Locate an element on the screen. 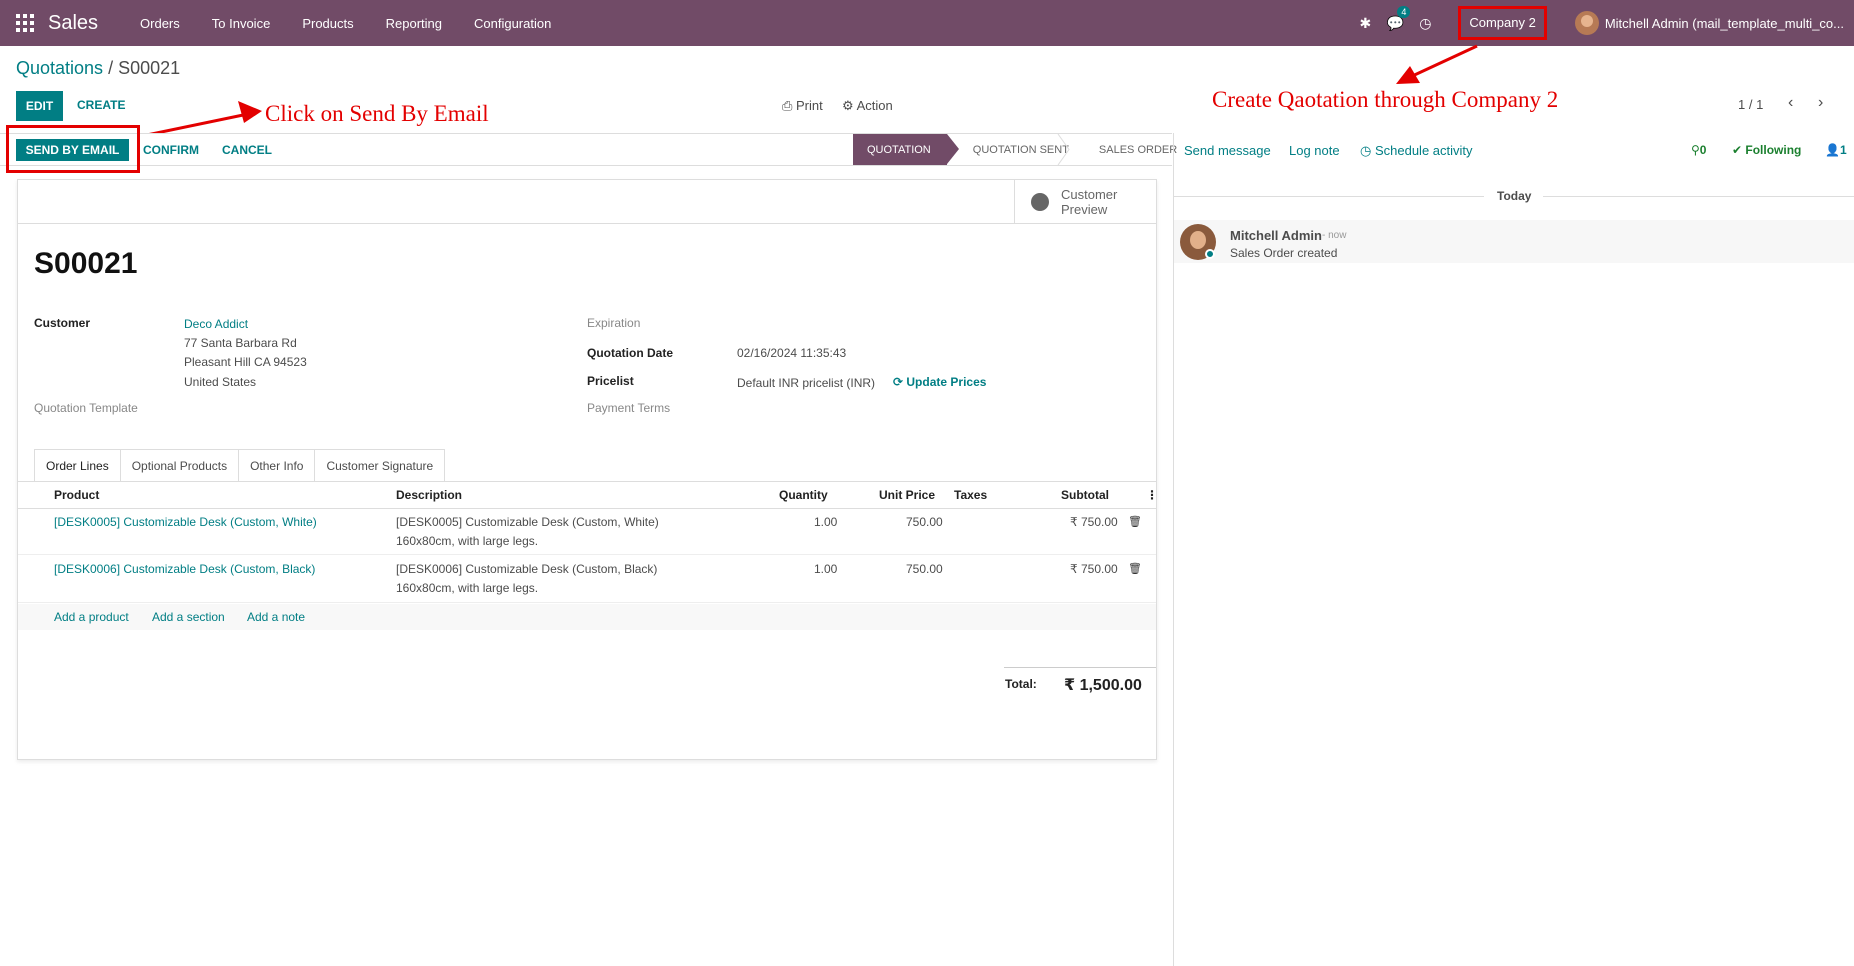 The height and width of the screenshot is (966, 1854). pricelist-label: Pricelist is located at coordinates (610, 381).